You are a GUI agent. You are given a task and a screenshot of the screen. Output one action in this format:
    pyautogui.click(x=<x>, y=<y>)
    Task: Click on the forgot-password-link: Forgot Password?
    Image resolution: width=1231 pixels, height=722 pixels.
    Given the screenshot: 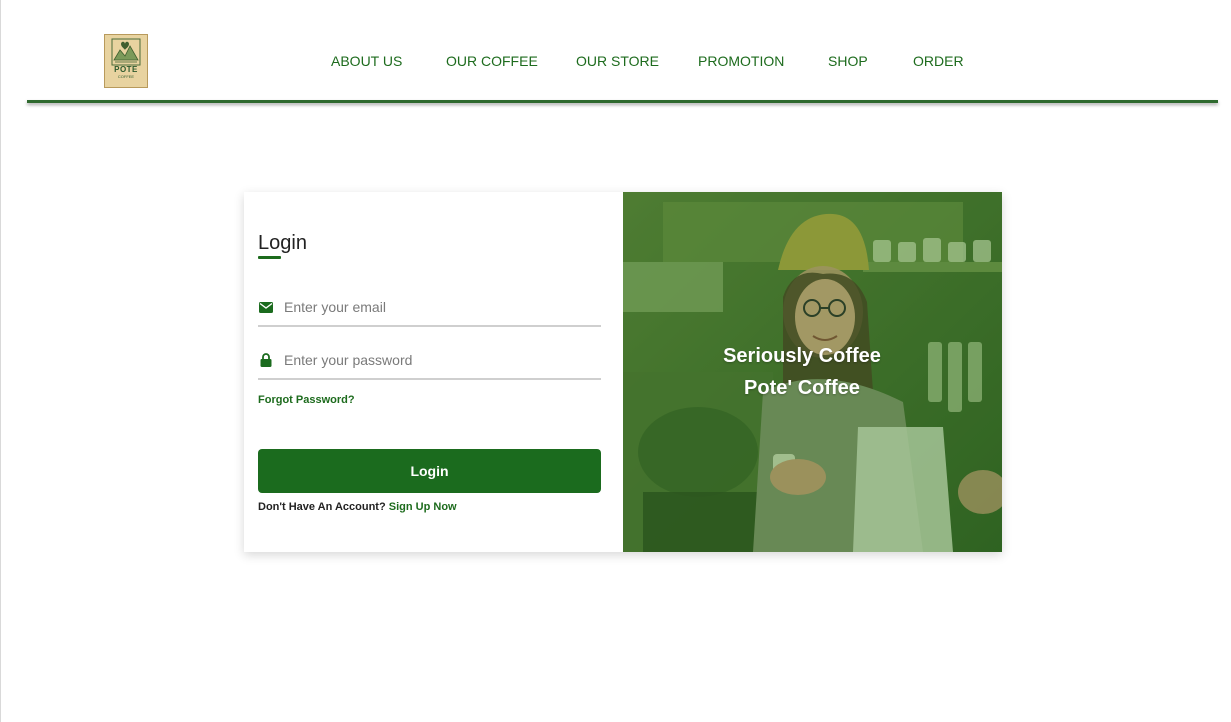 What is the action you would take?
    pyautogui.click(x=306, y=400)
    